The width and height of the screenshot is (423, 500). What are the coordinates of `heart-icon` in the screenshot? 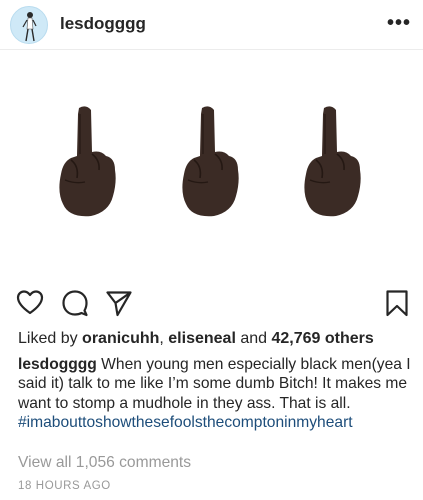 It's located at (30, 303).